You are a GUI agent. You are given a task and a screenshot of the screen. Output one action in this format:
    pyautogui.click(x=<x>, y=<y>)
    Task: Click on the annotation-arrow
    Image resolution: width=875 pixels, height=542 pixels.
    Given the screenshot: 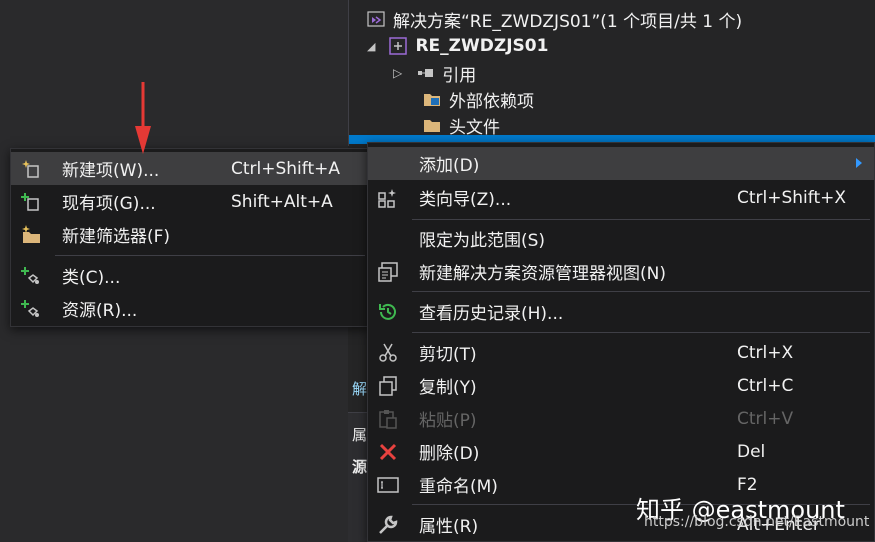 What is the action you would take?
    pyautogui.click(x=143, y=118)
    